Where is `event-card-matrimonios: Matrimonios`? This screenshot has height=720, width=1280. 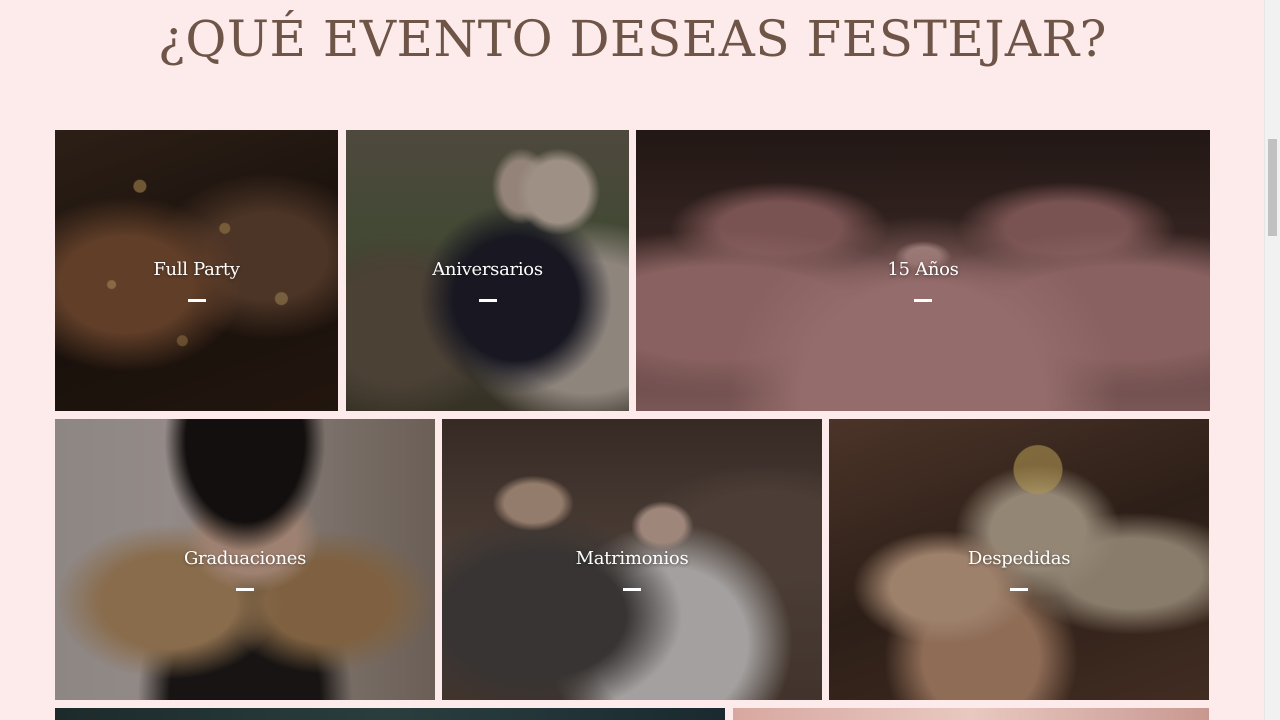 event-card-matrimonios: Matrimonios is located at coordinates (632, 559).